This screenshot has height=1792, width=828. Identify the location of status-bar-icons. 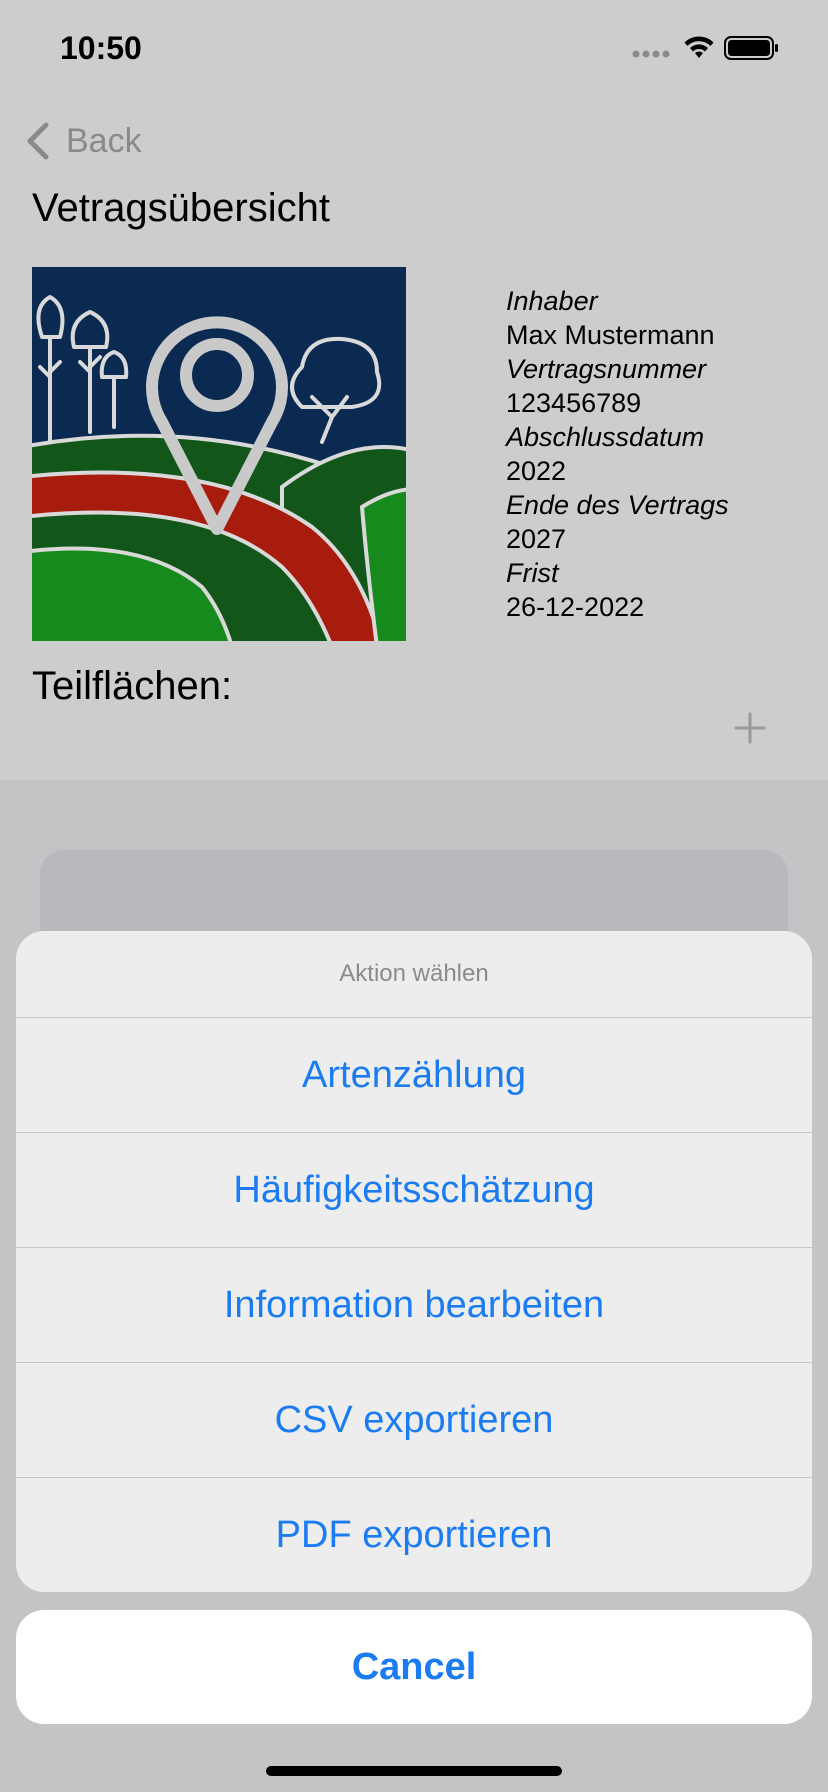
(712, 50).